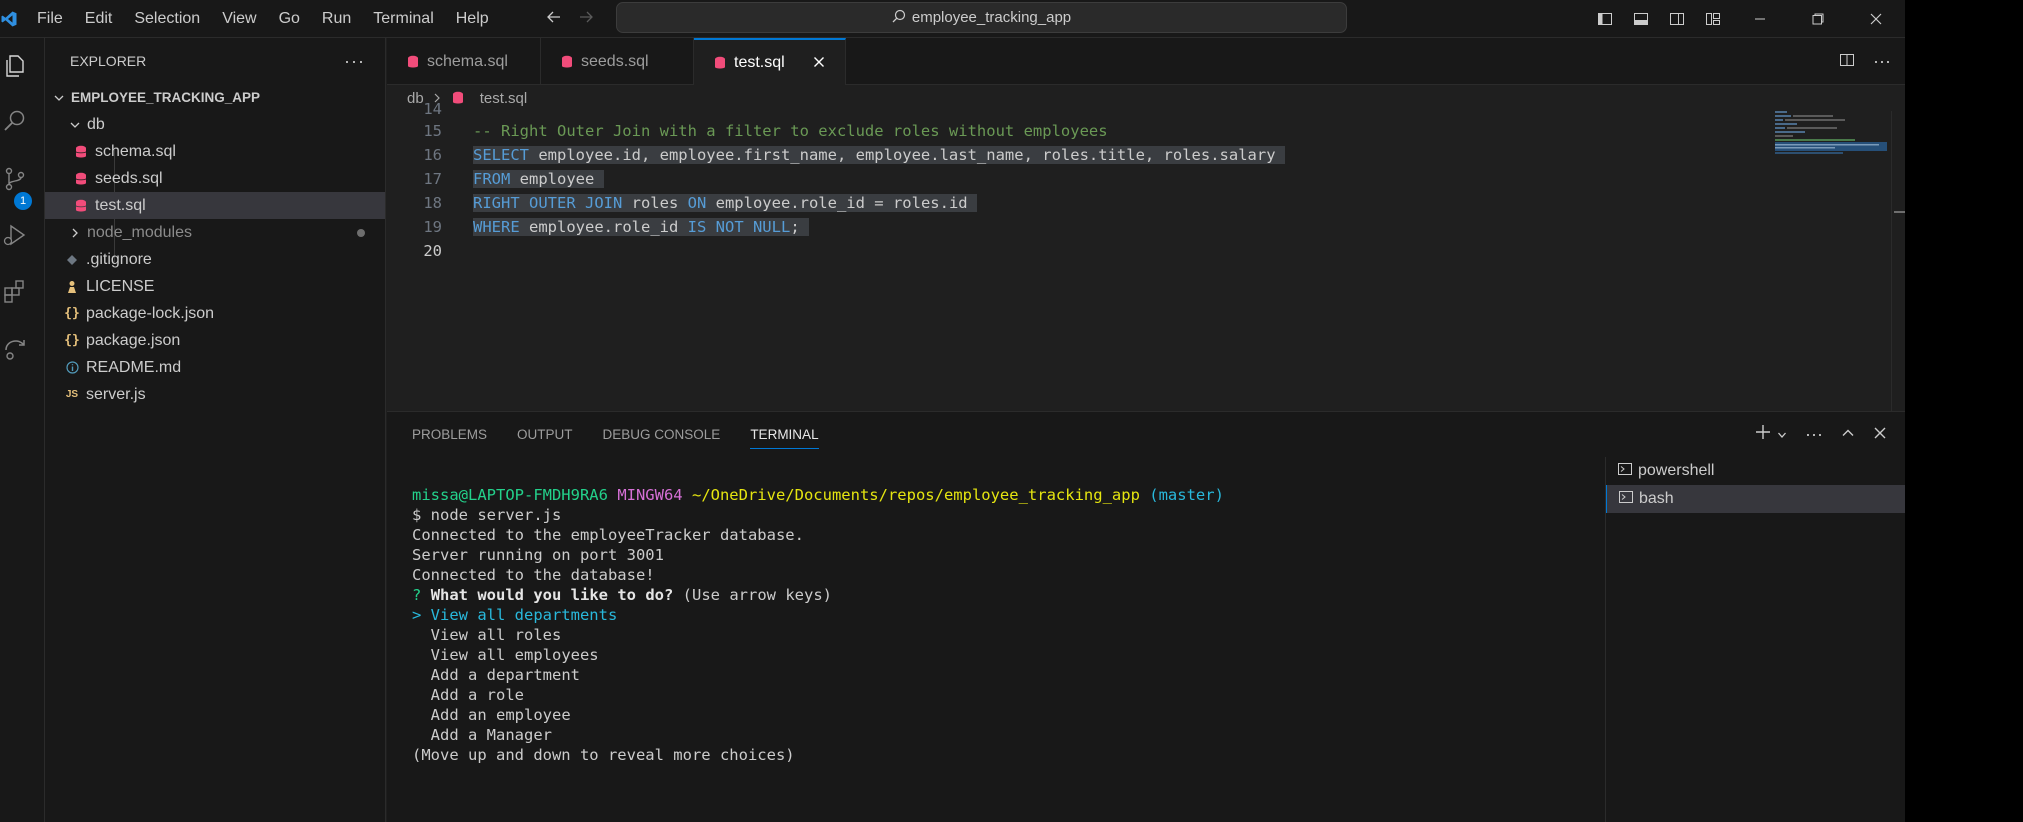 This screenshot has width=2023, height=822. I want to click on sql-text: employee.role_id, so click(603, 227).